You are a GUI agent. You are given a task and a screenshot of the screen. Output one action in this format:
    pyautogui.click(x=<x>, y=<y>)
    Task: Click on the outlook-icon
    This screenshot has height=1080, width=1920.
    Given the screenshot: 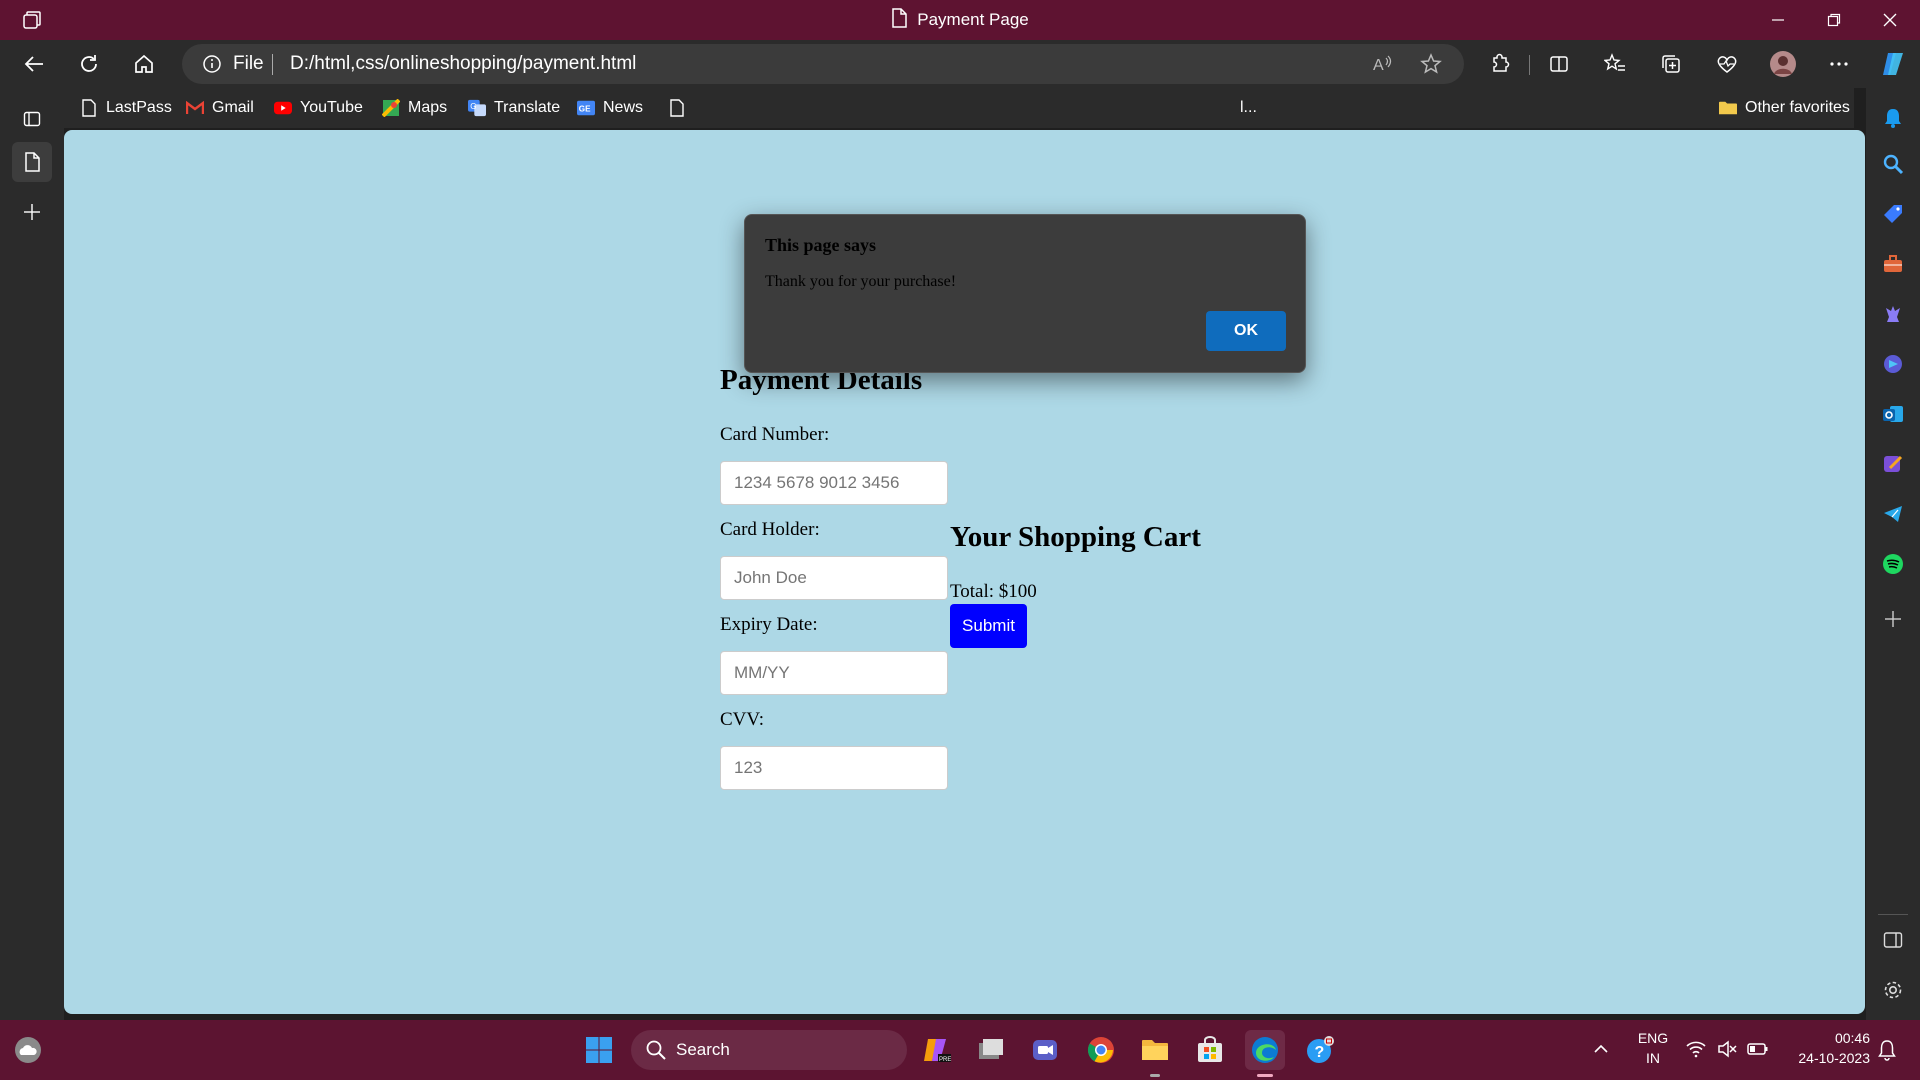 What is the action you would take?
    pyautogui.click(x=1893, y=414)
    